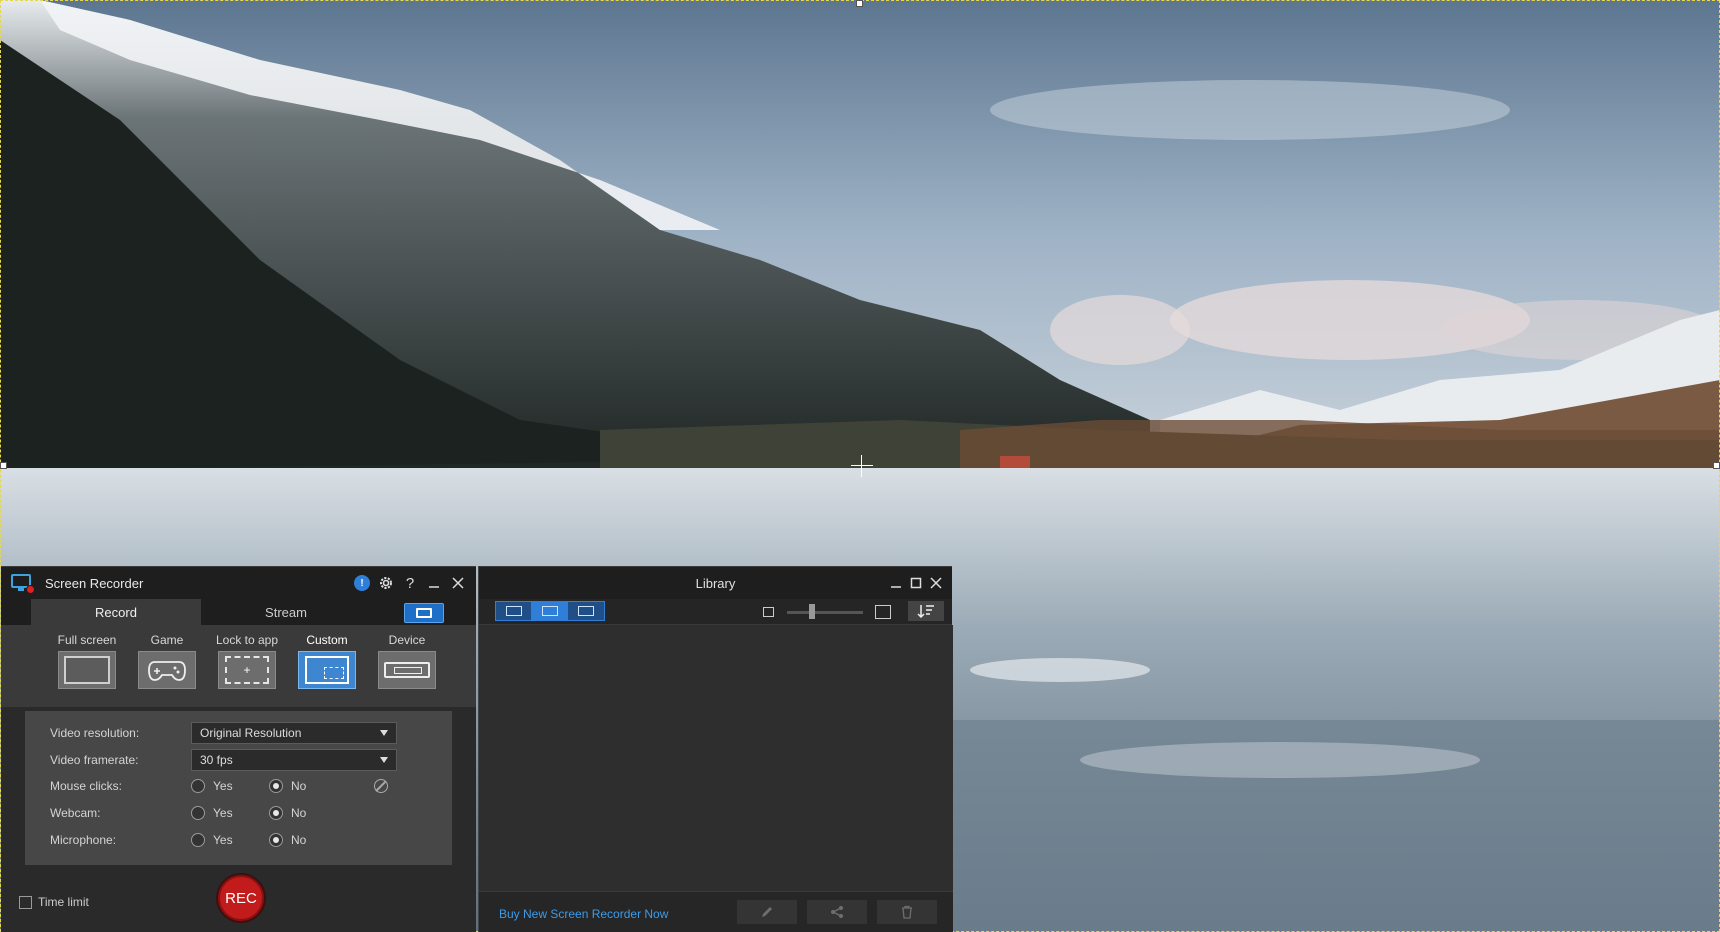 This screenshot has height=932, width=1720. I want to click on mode-label: Lock to app, so click(247, 640).